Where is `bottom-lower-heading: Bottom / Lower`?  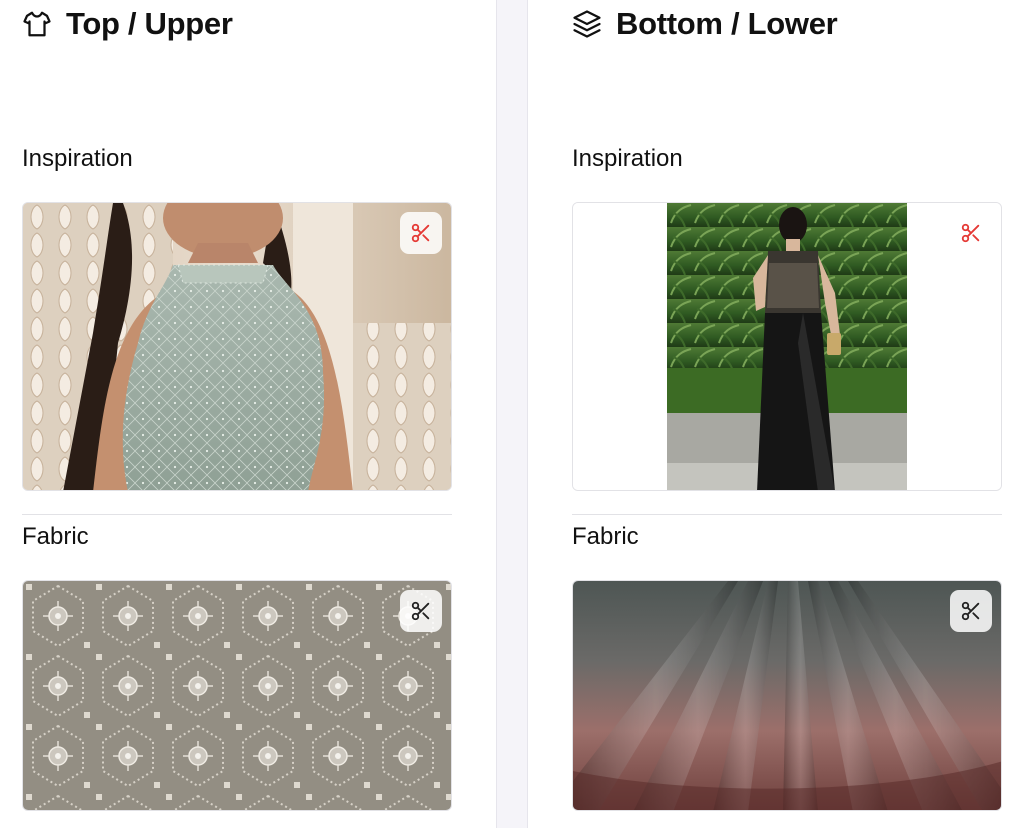 bottom-lower-heading: Bottom / Lower is located at coordinates (705, 24).